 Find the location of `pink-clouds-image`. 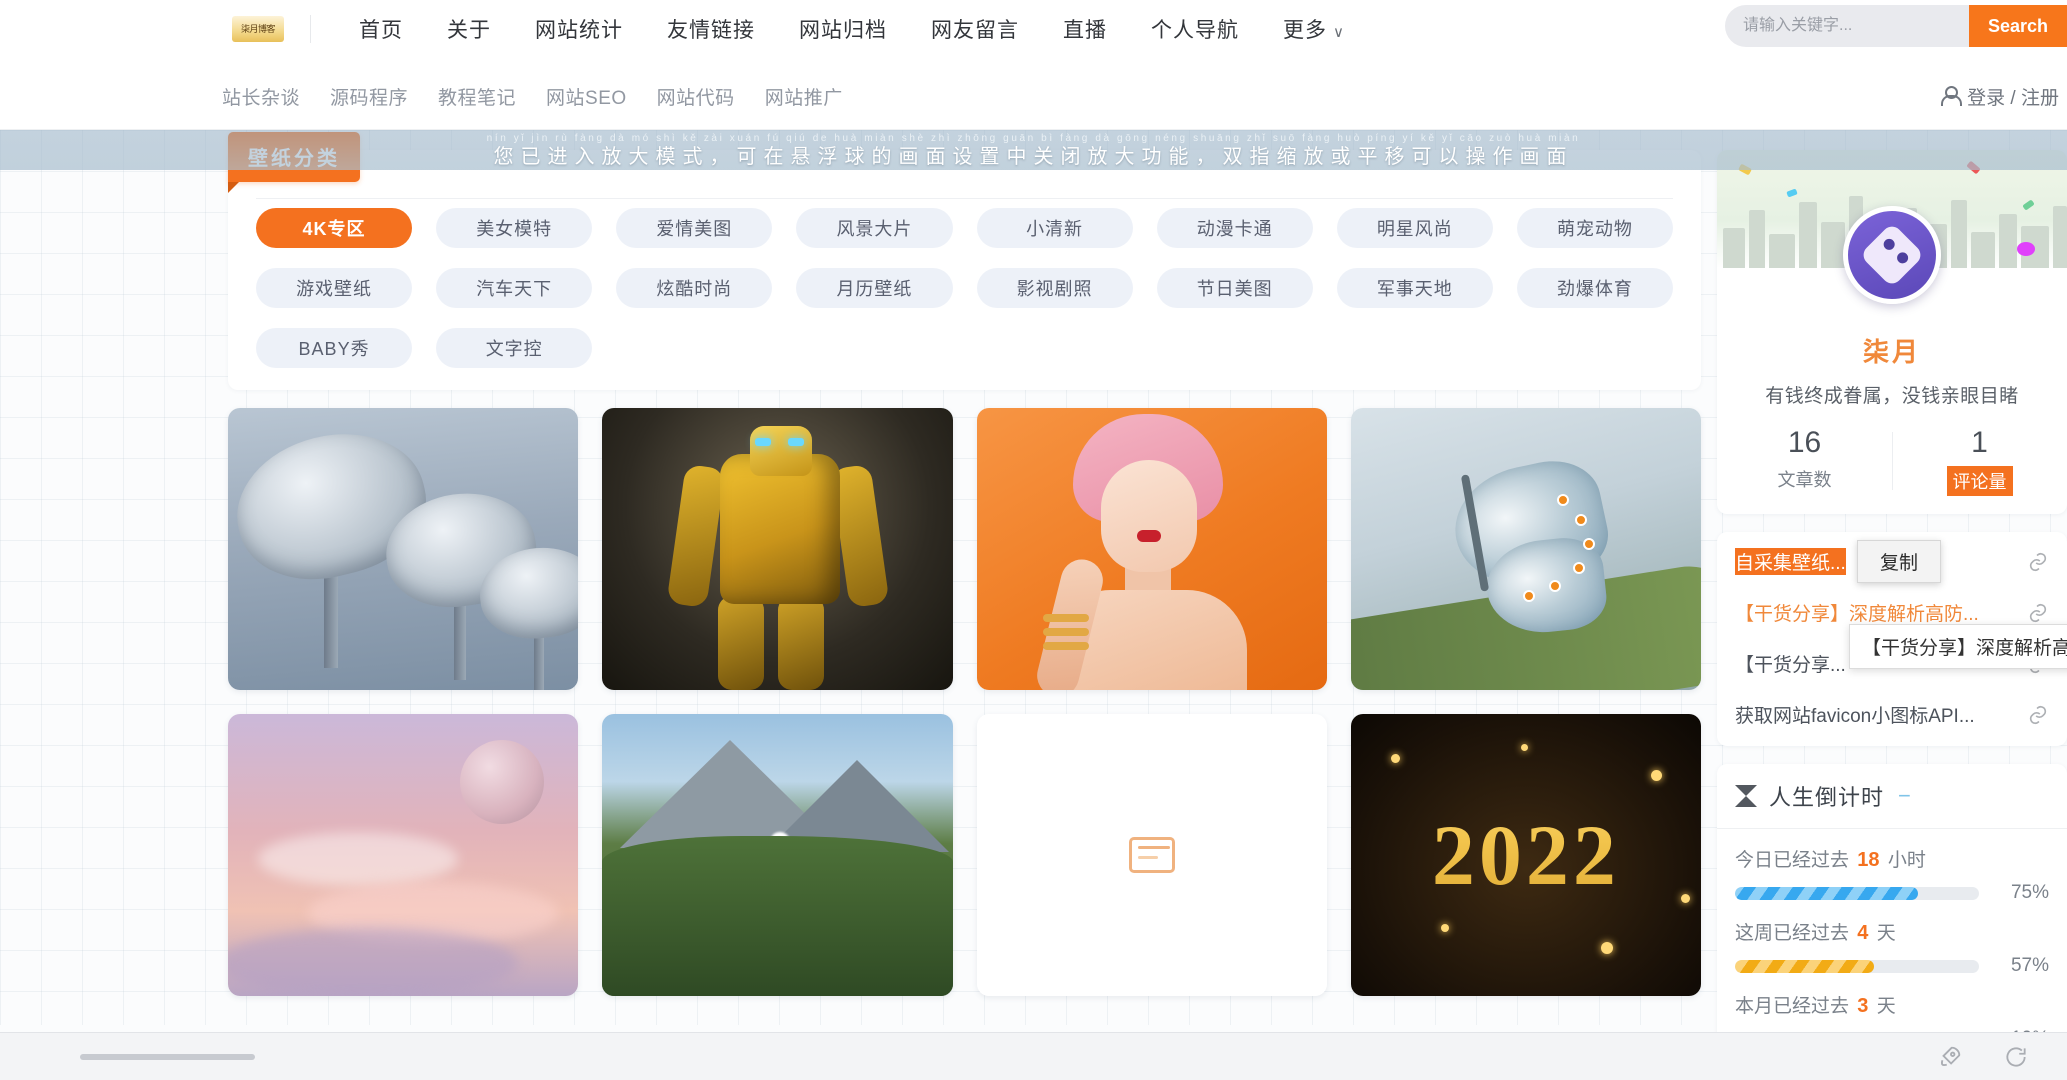

pink-clouds-image is located at coordinates (403, 855).